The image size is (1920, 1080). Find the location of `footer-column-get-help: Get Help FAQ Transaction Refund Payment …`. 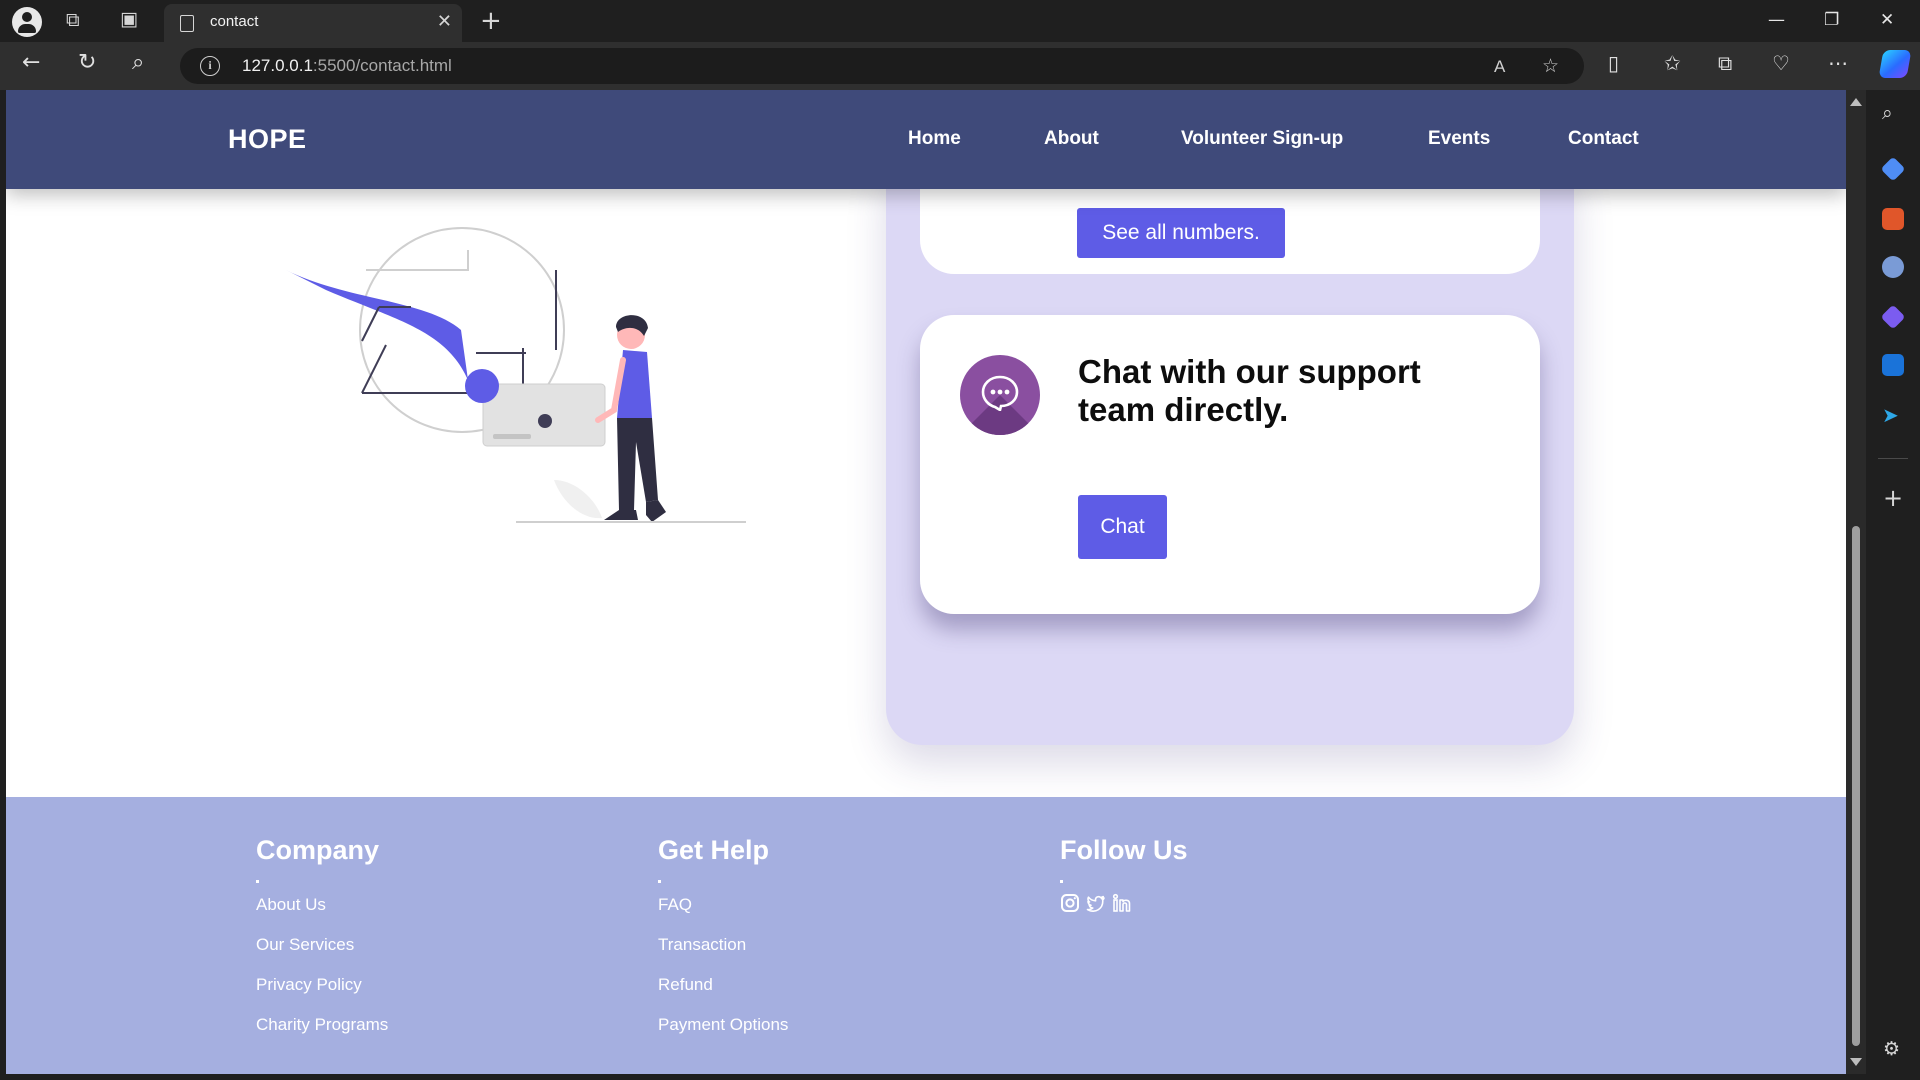

footer-column-get-help: Get Help FAQ Transaction Refund Payment … is located at coordinates (723, 944).